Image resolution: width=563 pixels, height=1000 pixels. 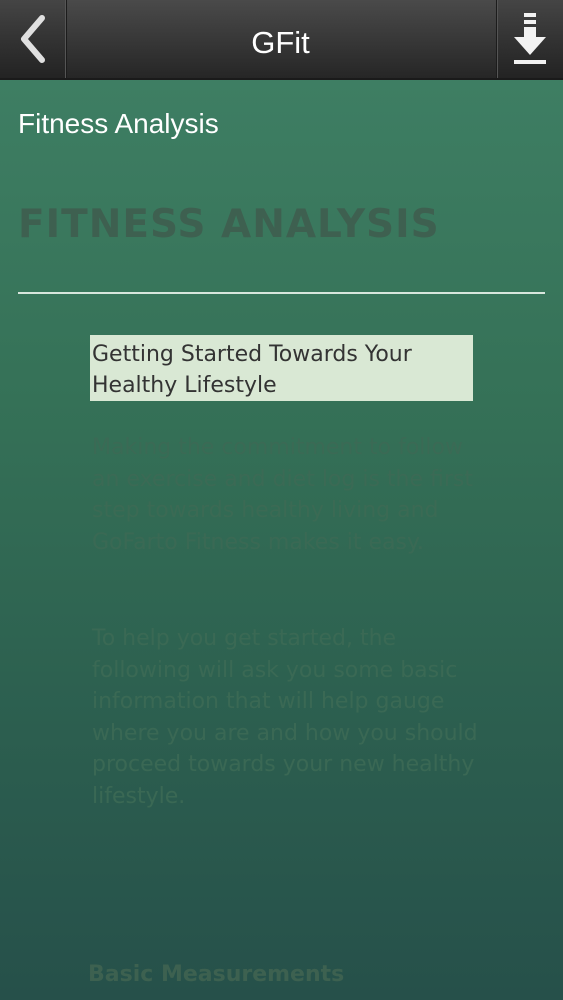 I want to click on app-title: GFit, so click(x=280, y=42).